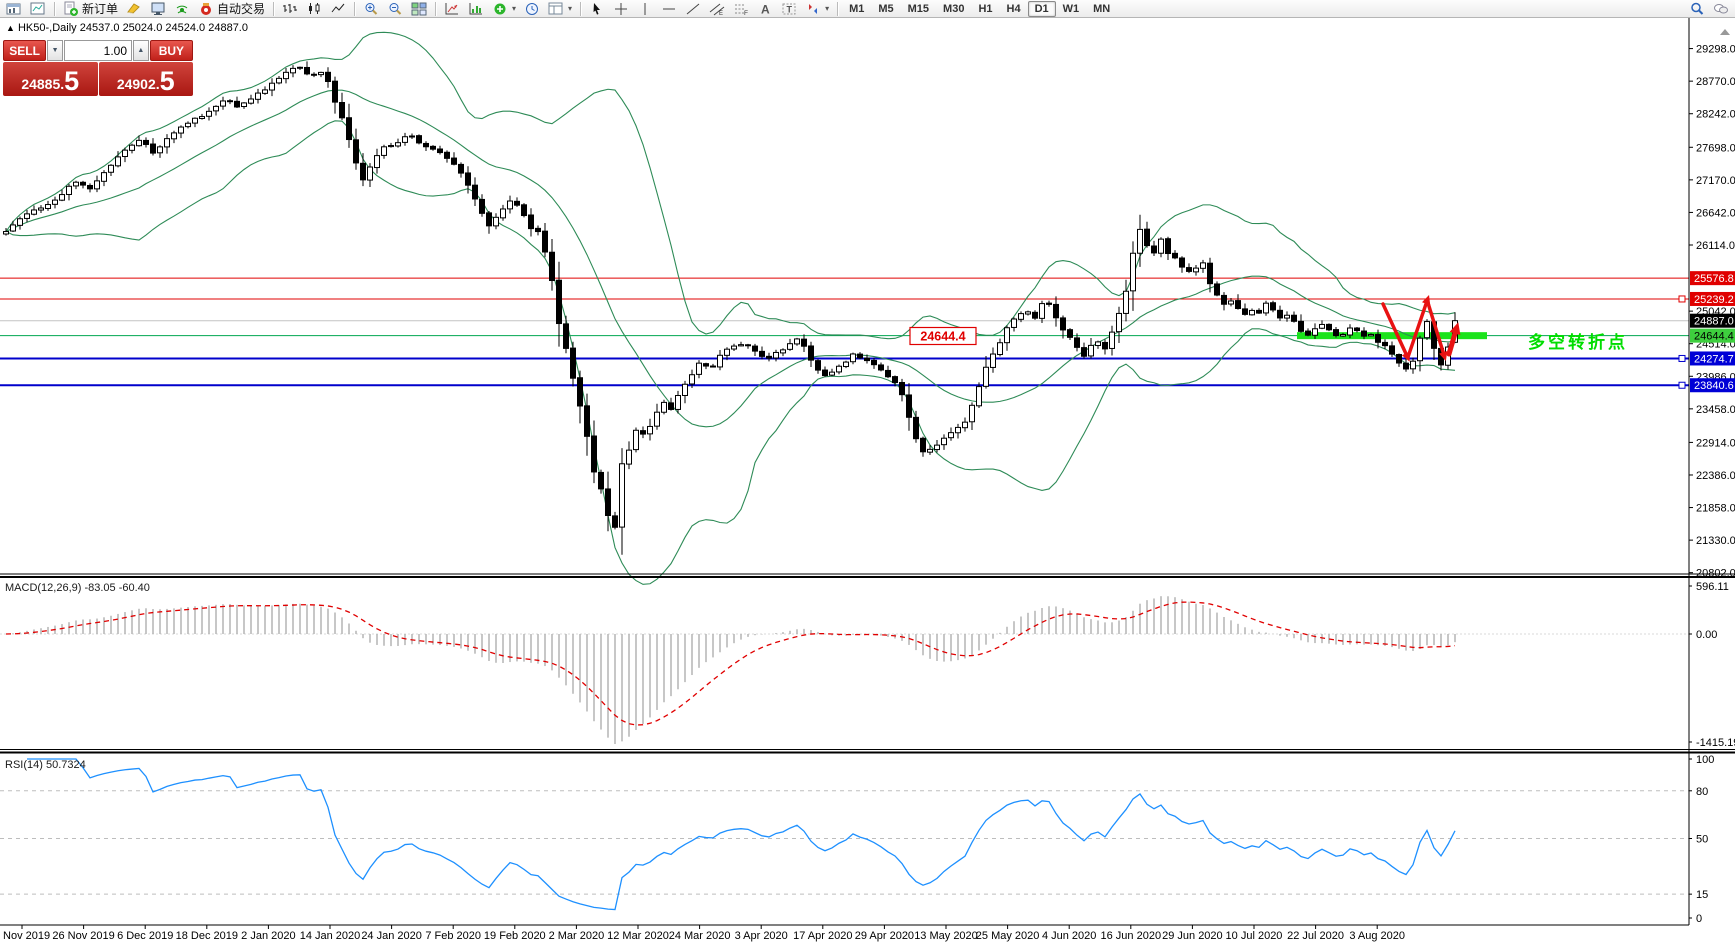 The image size is (1735, 945). I want to click on buy-price-panel: 24902. 5, so click(145, 79).